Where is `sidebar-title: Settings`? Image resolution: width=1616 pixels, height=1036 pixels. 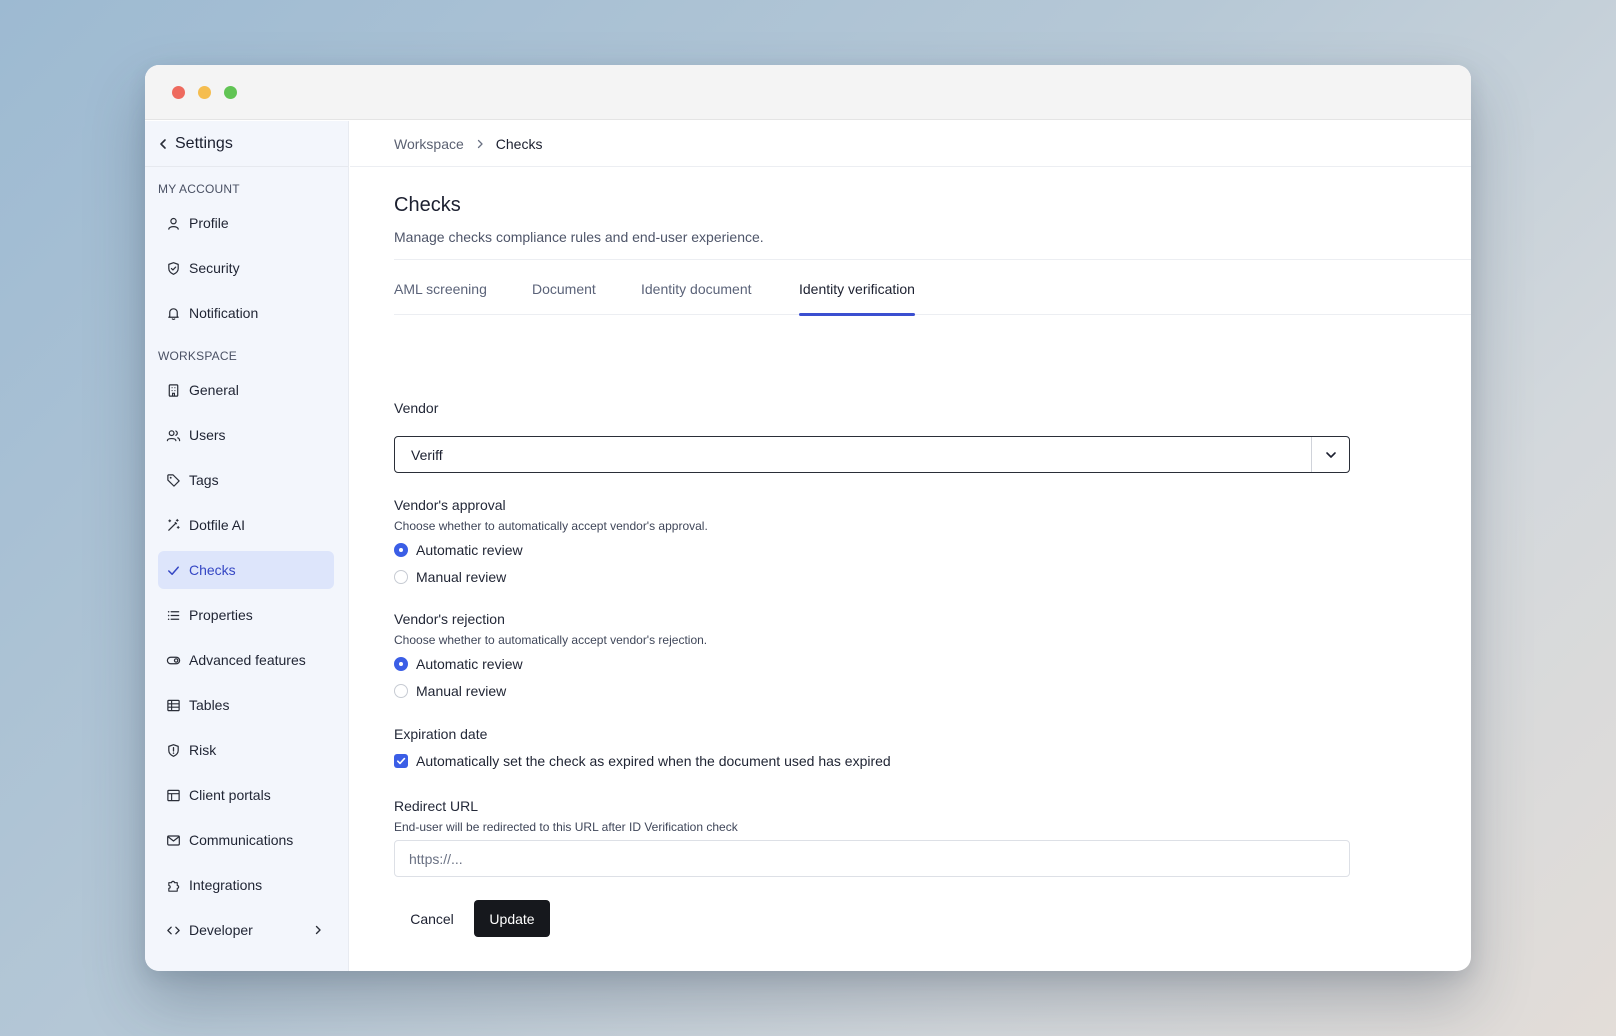
sidebar-title: Settings is located at coordinates (204, 143).